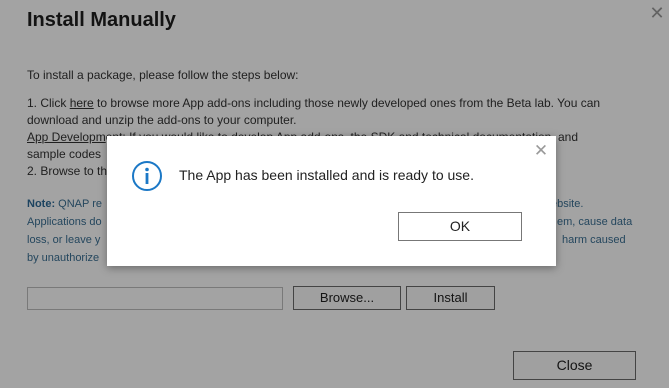  I want to click on modal-close-icon: ✕, so click(541, 150).